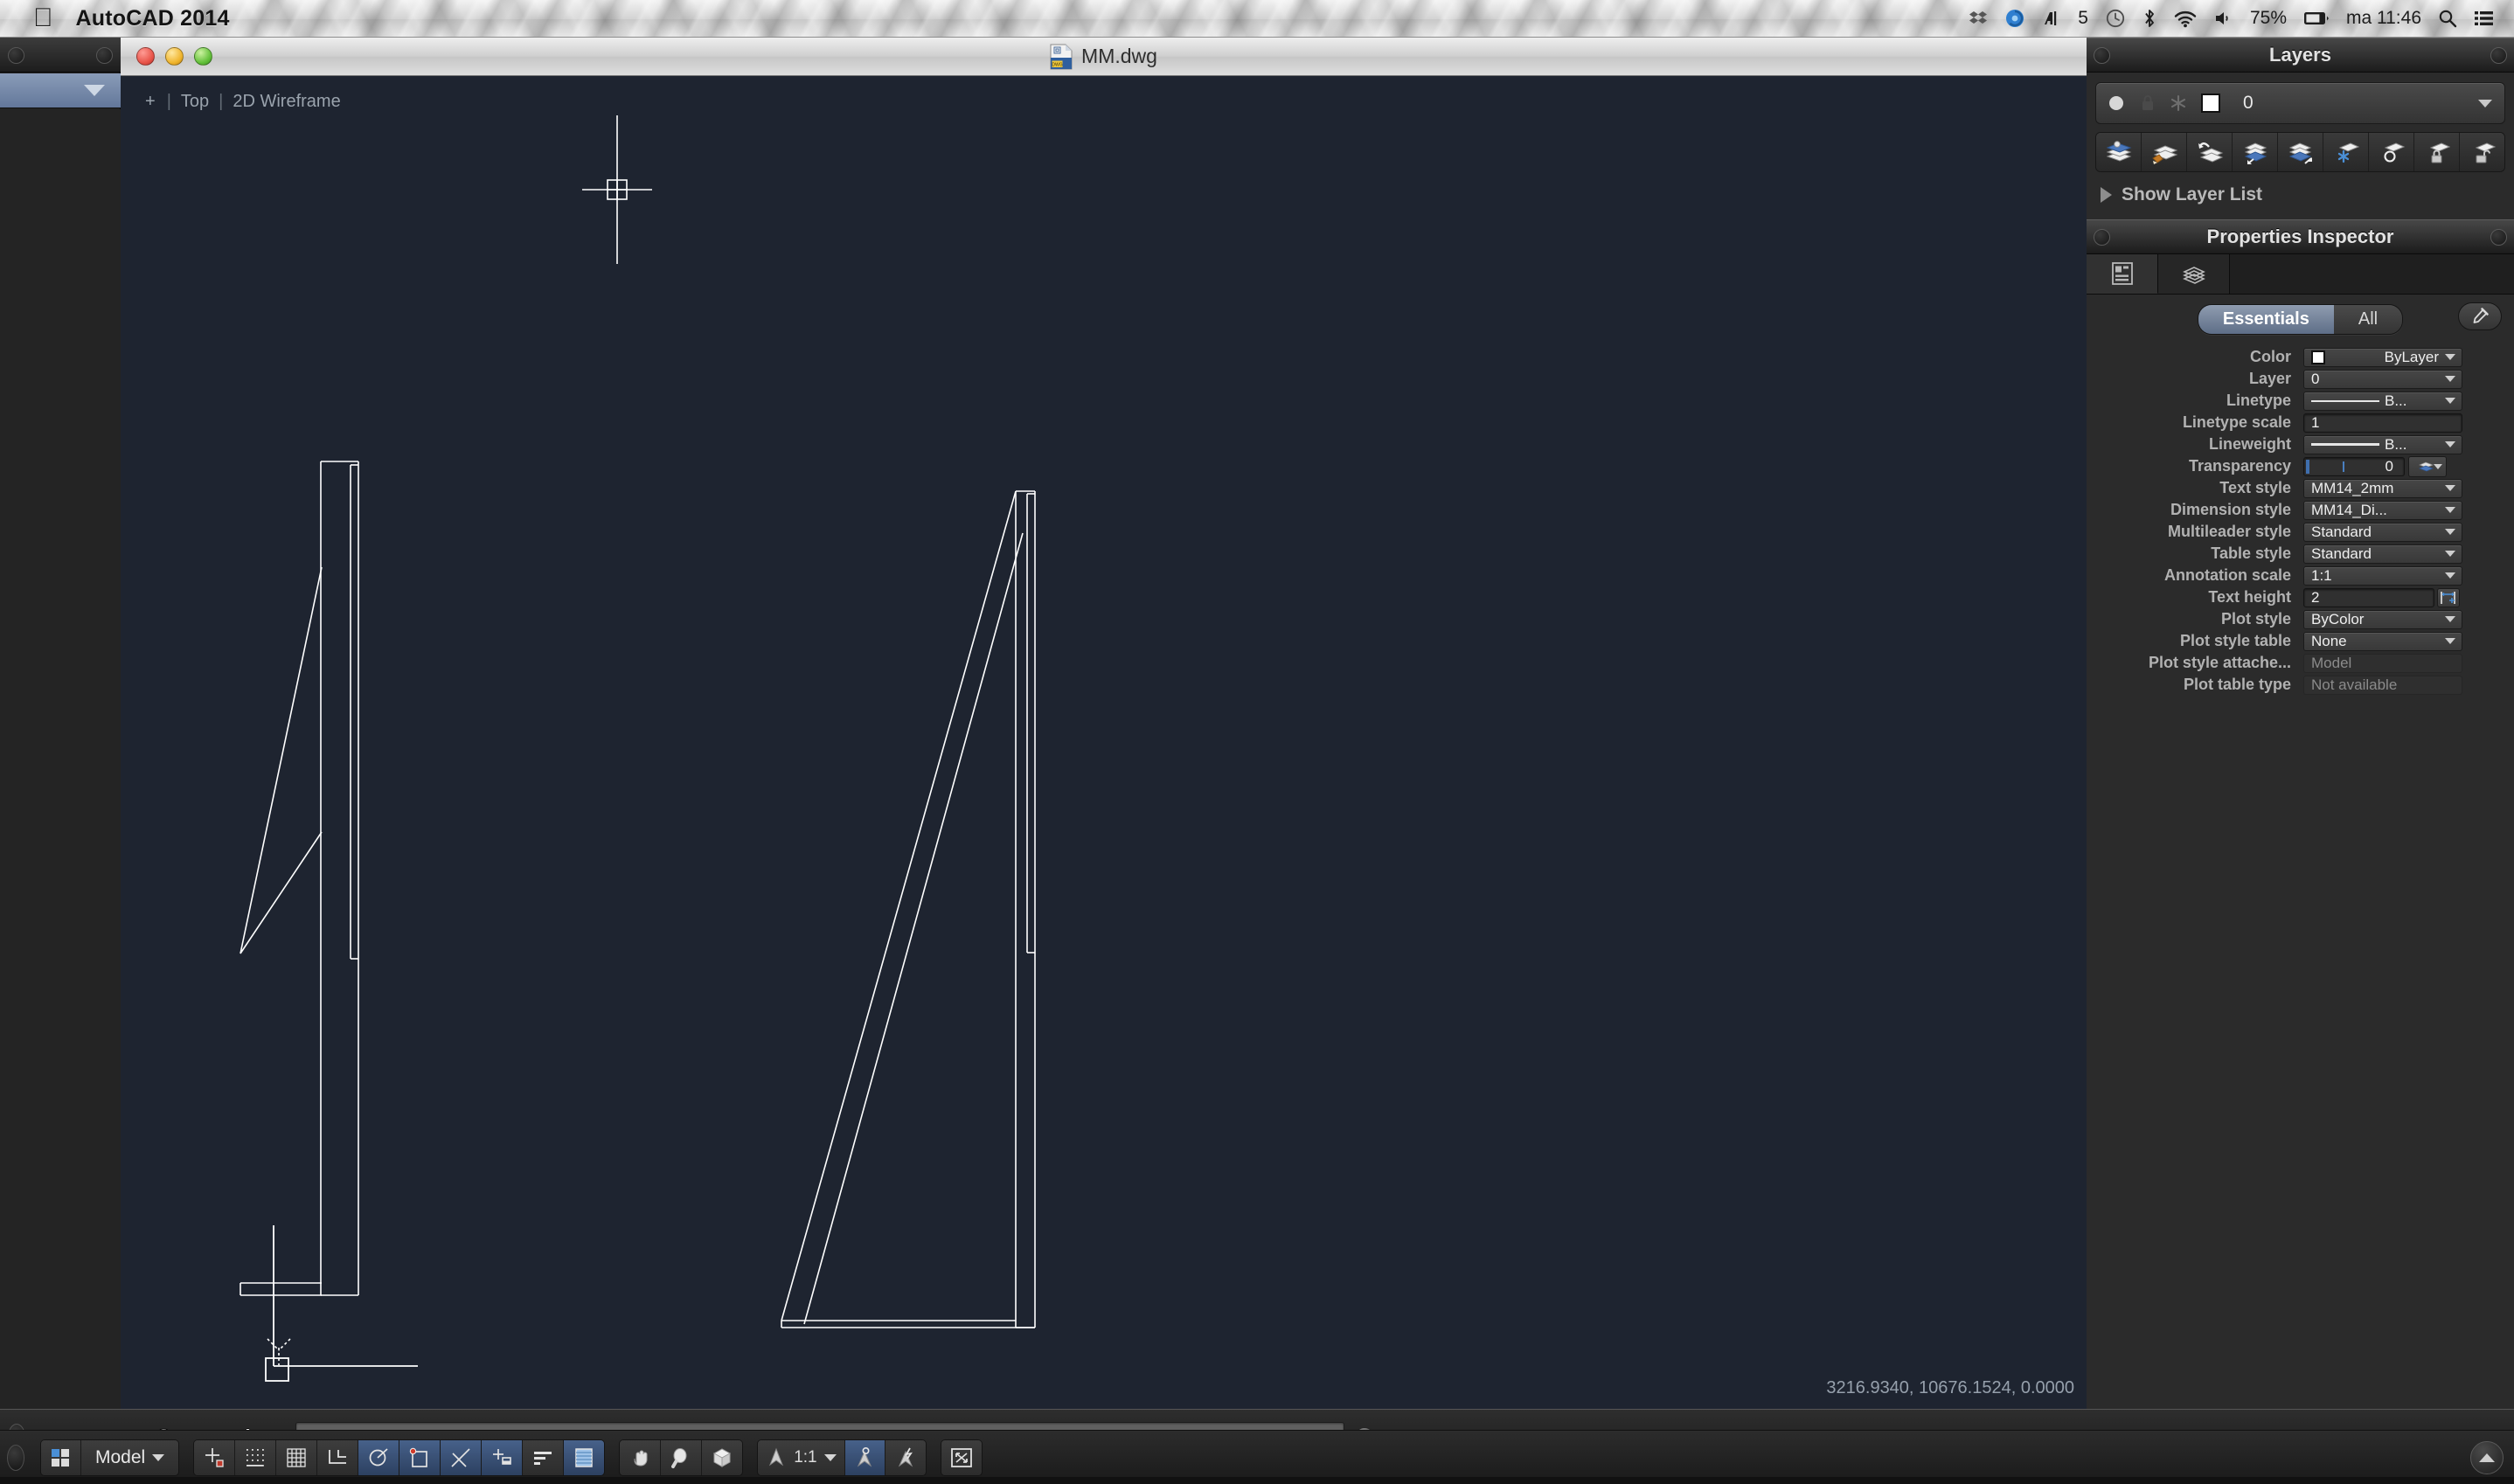 This screenshot has width=2514, height=1484. I want to click on properties-close-knob, so click(2498, 238).